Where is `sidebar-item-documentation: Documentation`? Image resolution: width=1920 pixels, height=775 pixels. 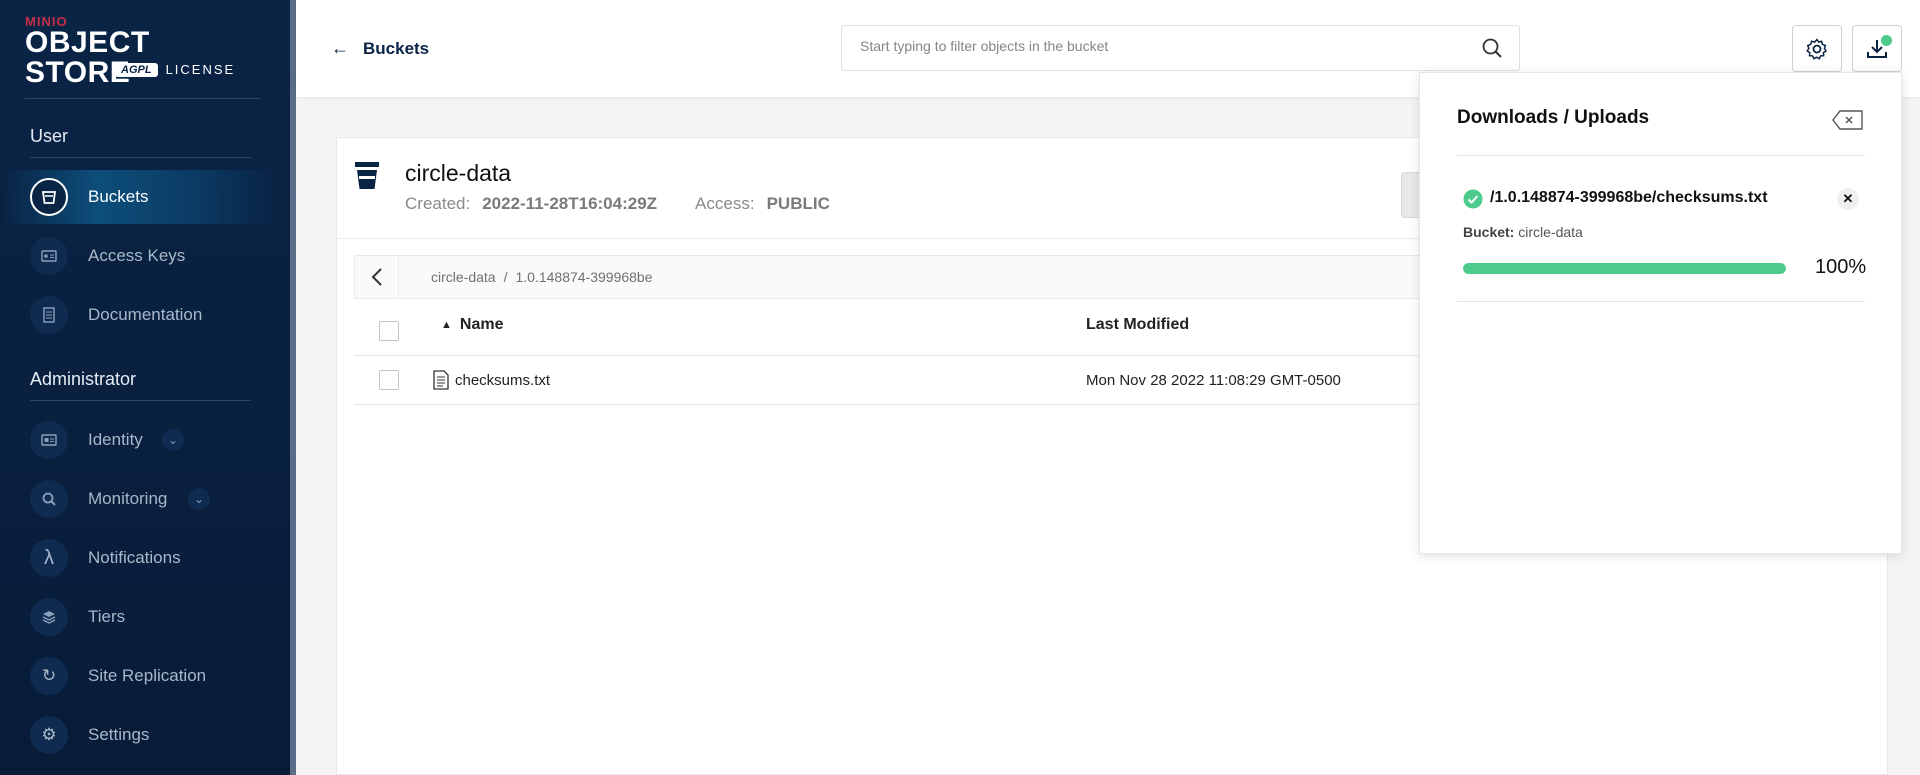
sidebar-item-documentation: Documentation is located at coordinates (140, 315).